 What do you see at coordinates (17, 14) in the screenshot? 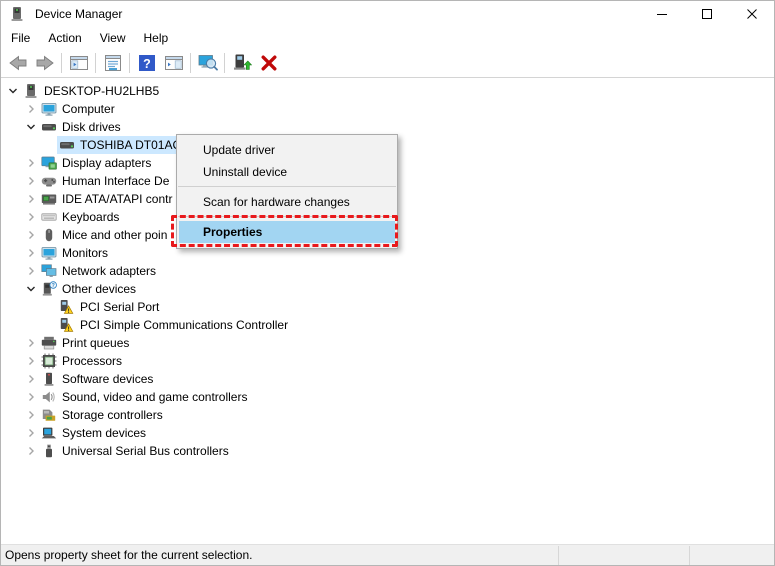
I see `device-manager-icon` at bounding box center [17, 14].